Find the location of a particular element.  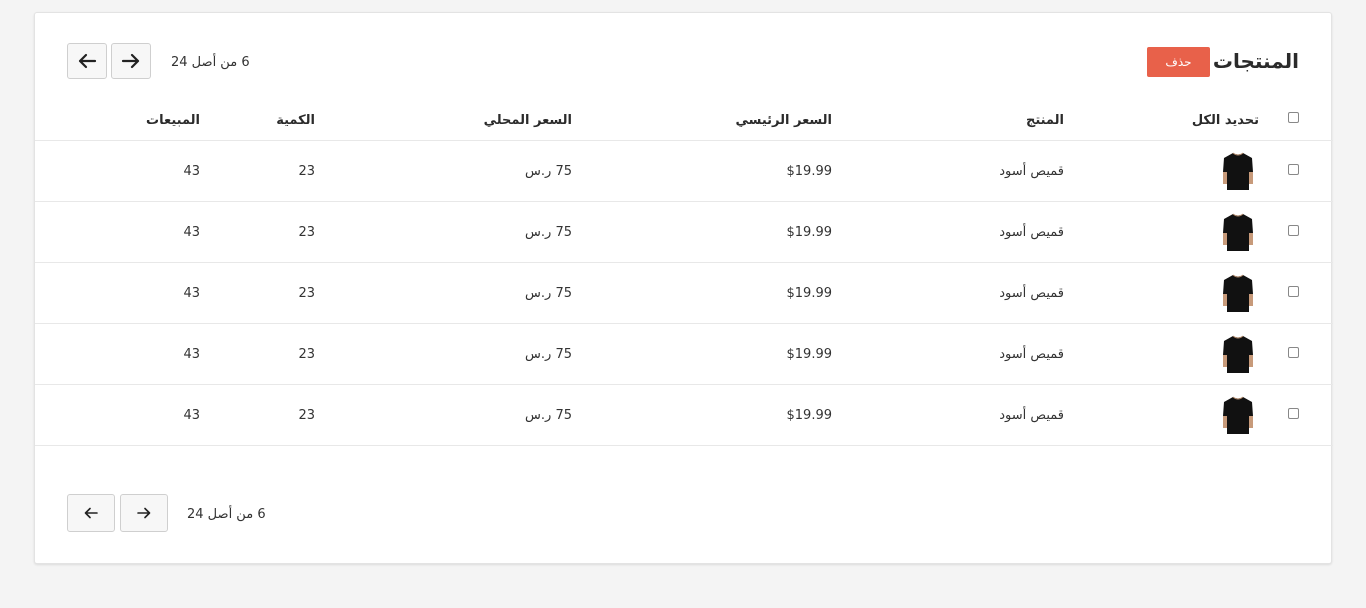

page-title: المنتجات is located at coordinates (1255, 61).